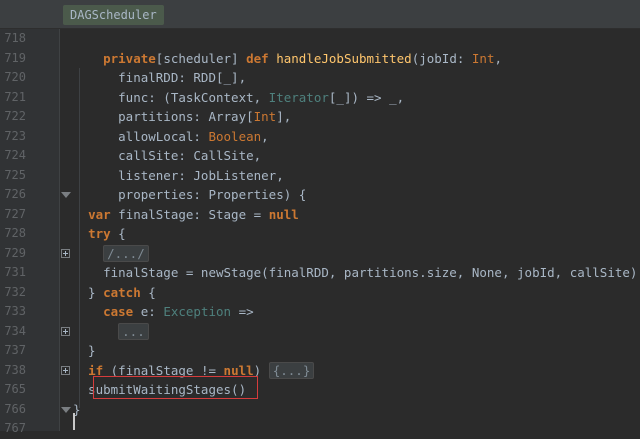 The image size is (640, 439). What do you see at coordinates (320, 195) in the screenshot?
I see `code-line: 726 properties: Properties) {` at bounding box center [320, 195].